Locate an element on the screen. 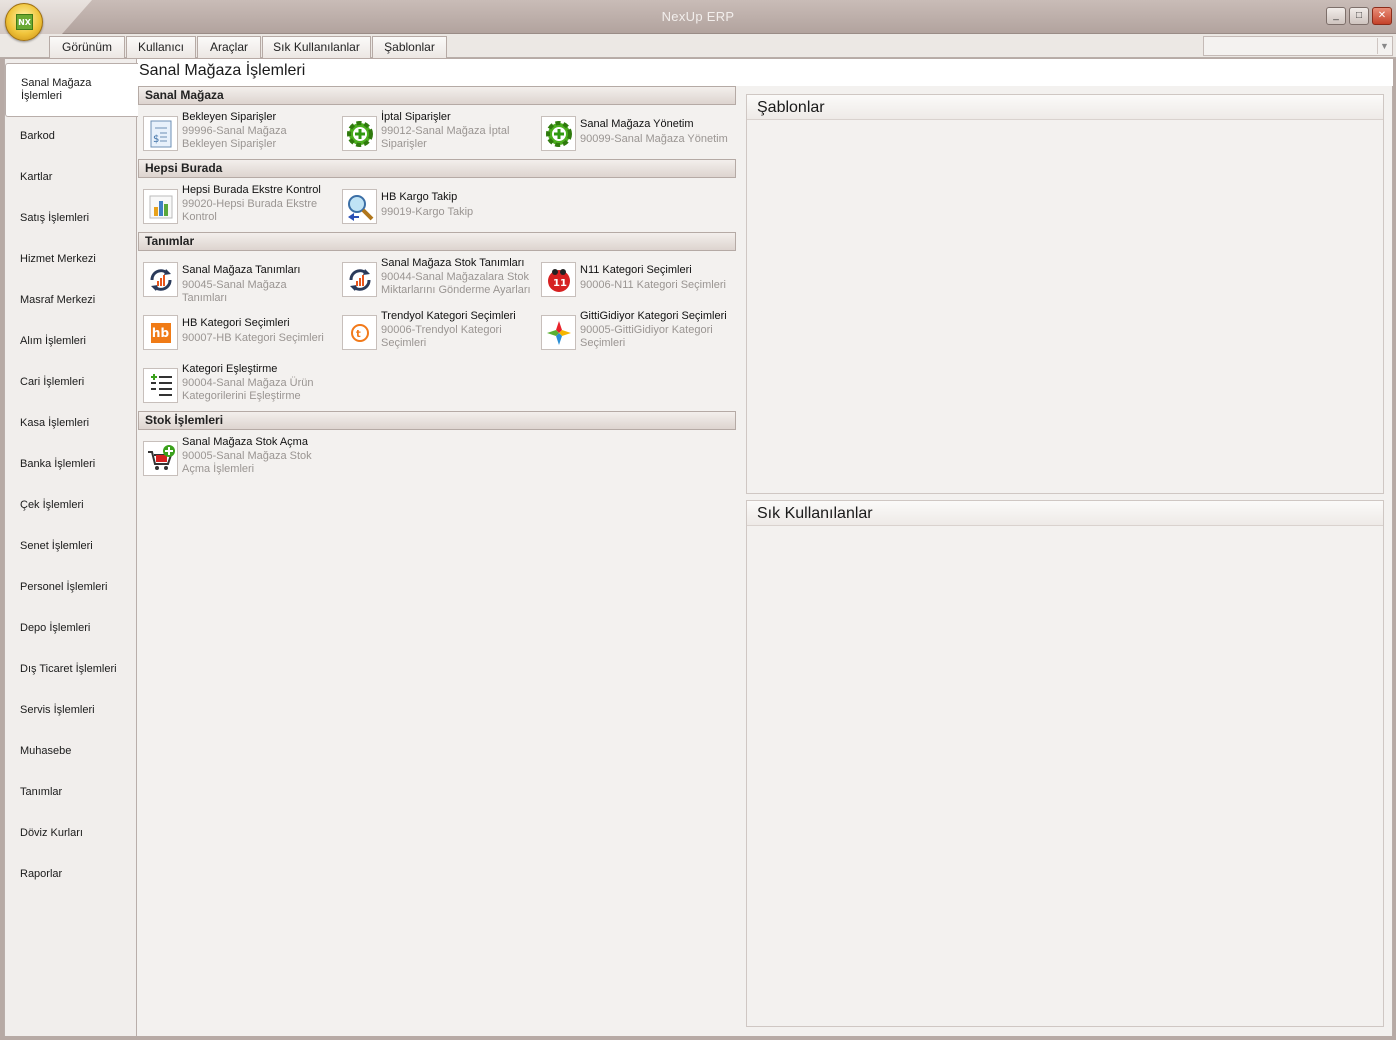  sidebar-item-label: Cari İşlemleri is located at coordinates (52, 381).